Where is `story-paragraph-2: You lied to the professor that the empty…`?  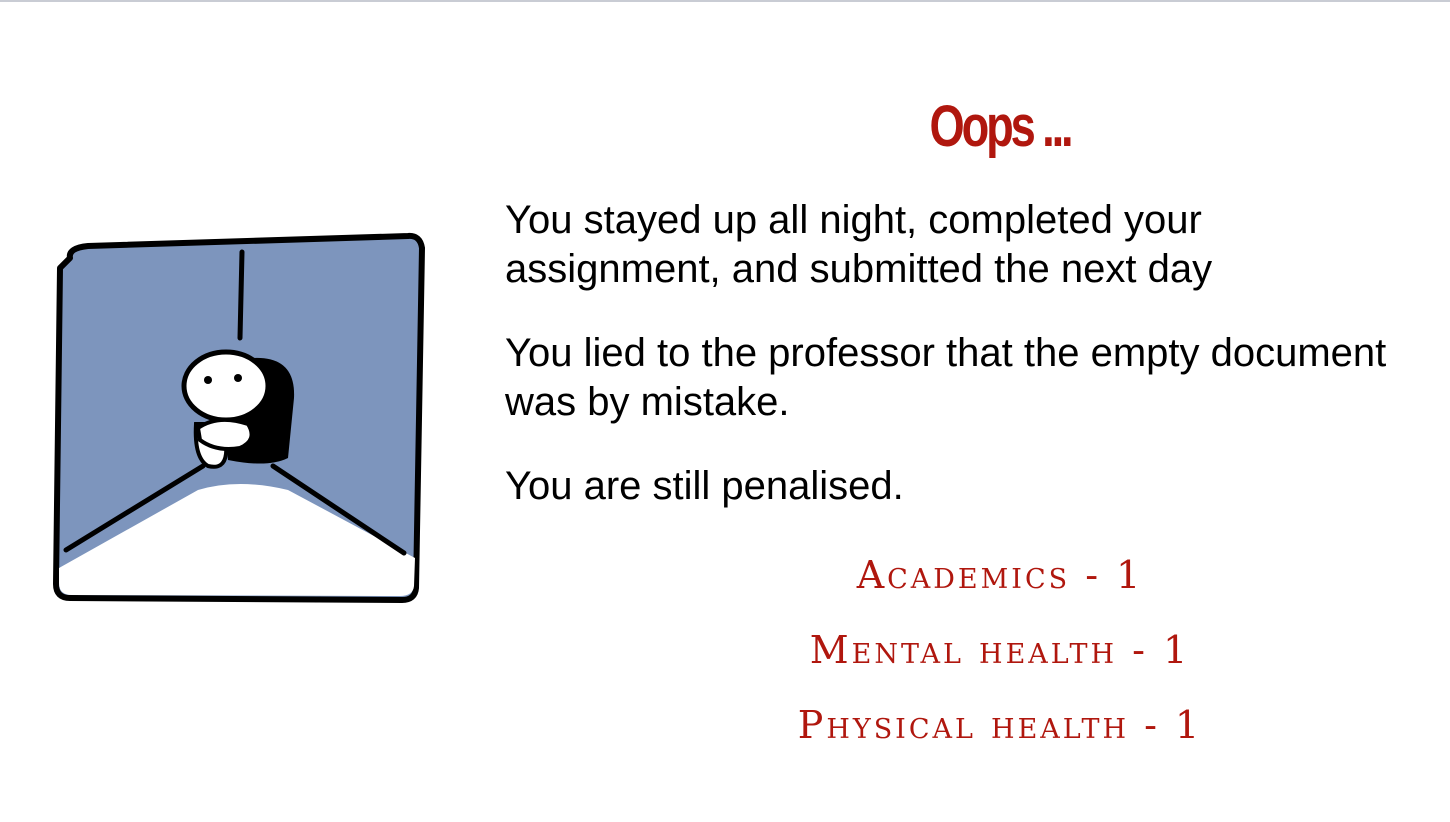
story-paragraph-2: You lied to the professor that the empty… is located at coordinates (946, 377).